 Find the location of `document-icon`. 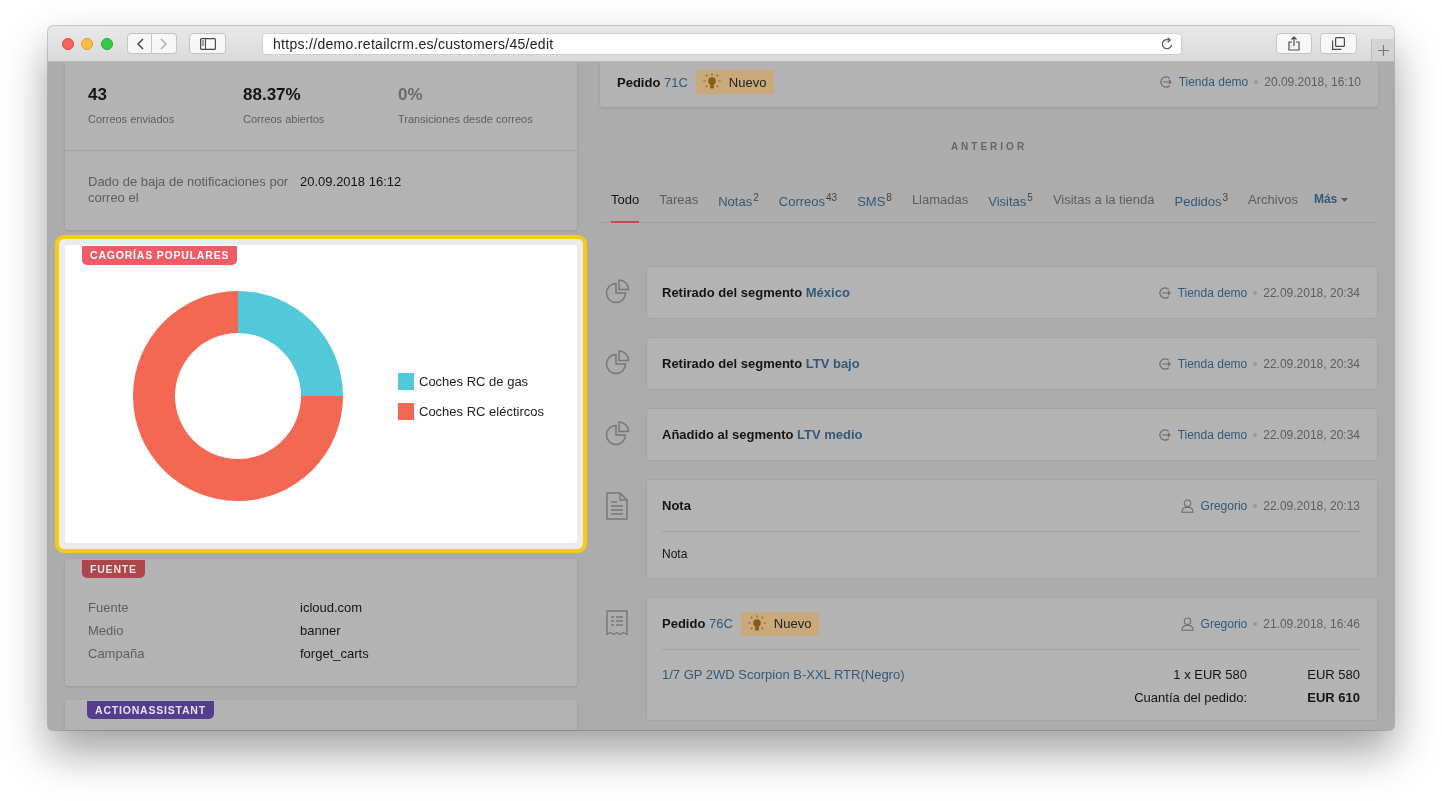

document-icon is located at coordinates (617, 506).